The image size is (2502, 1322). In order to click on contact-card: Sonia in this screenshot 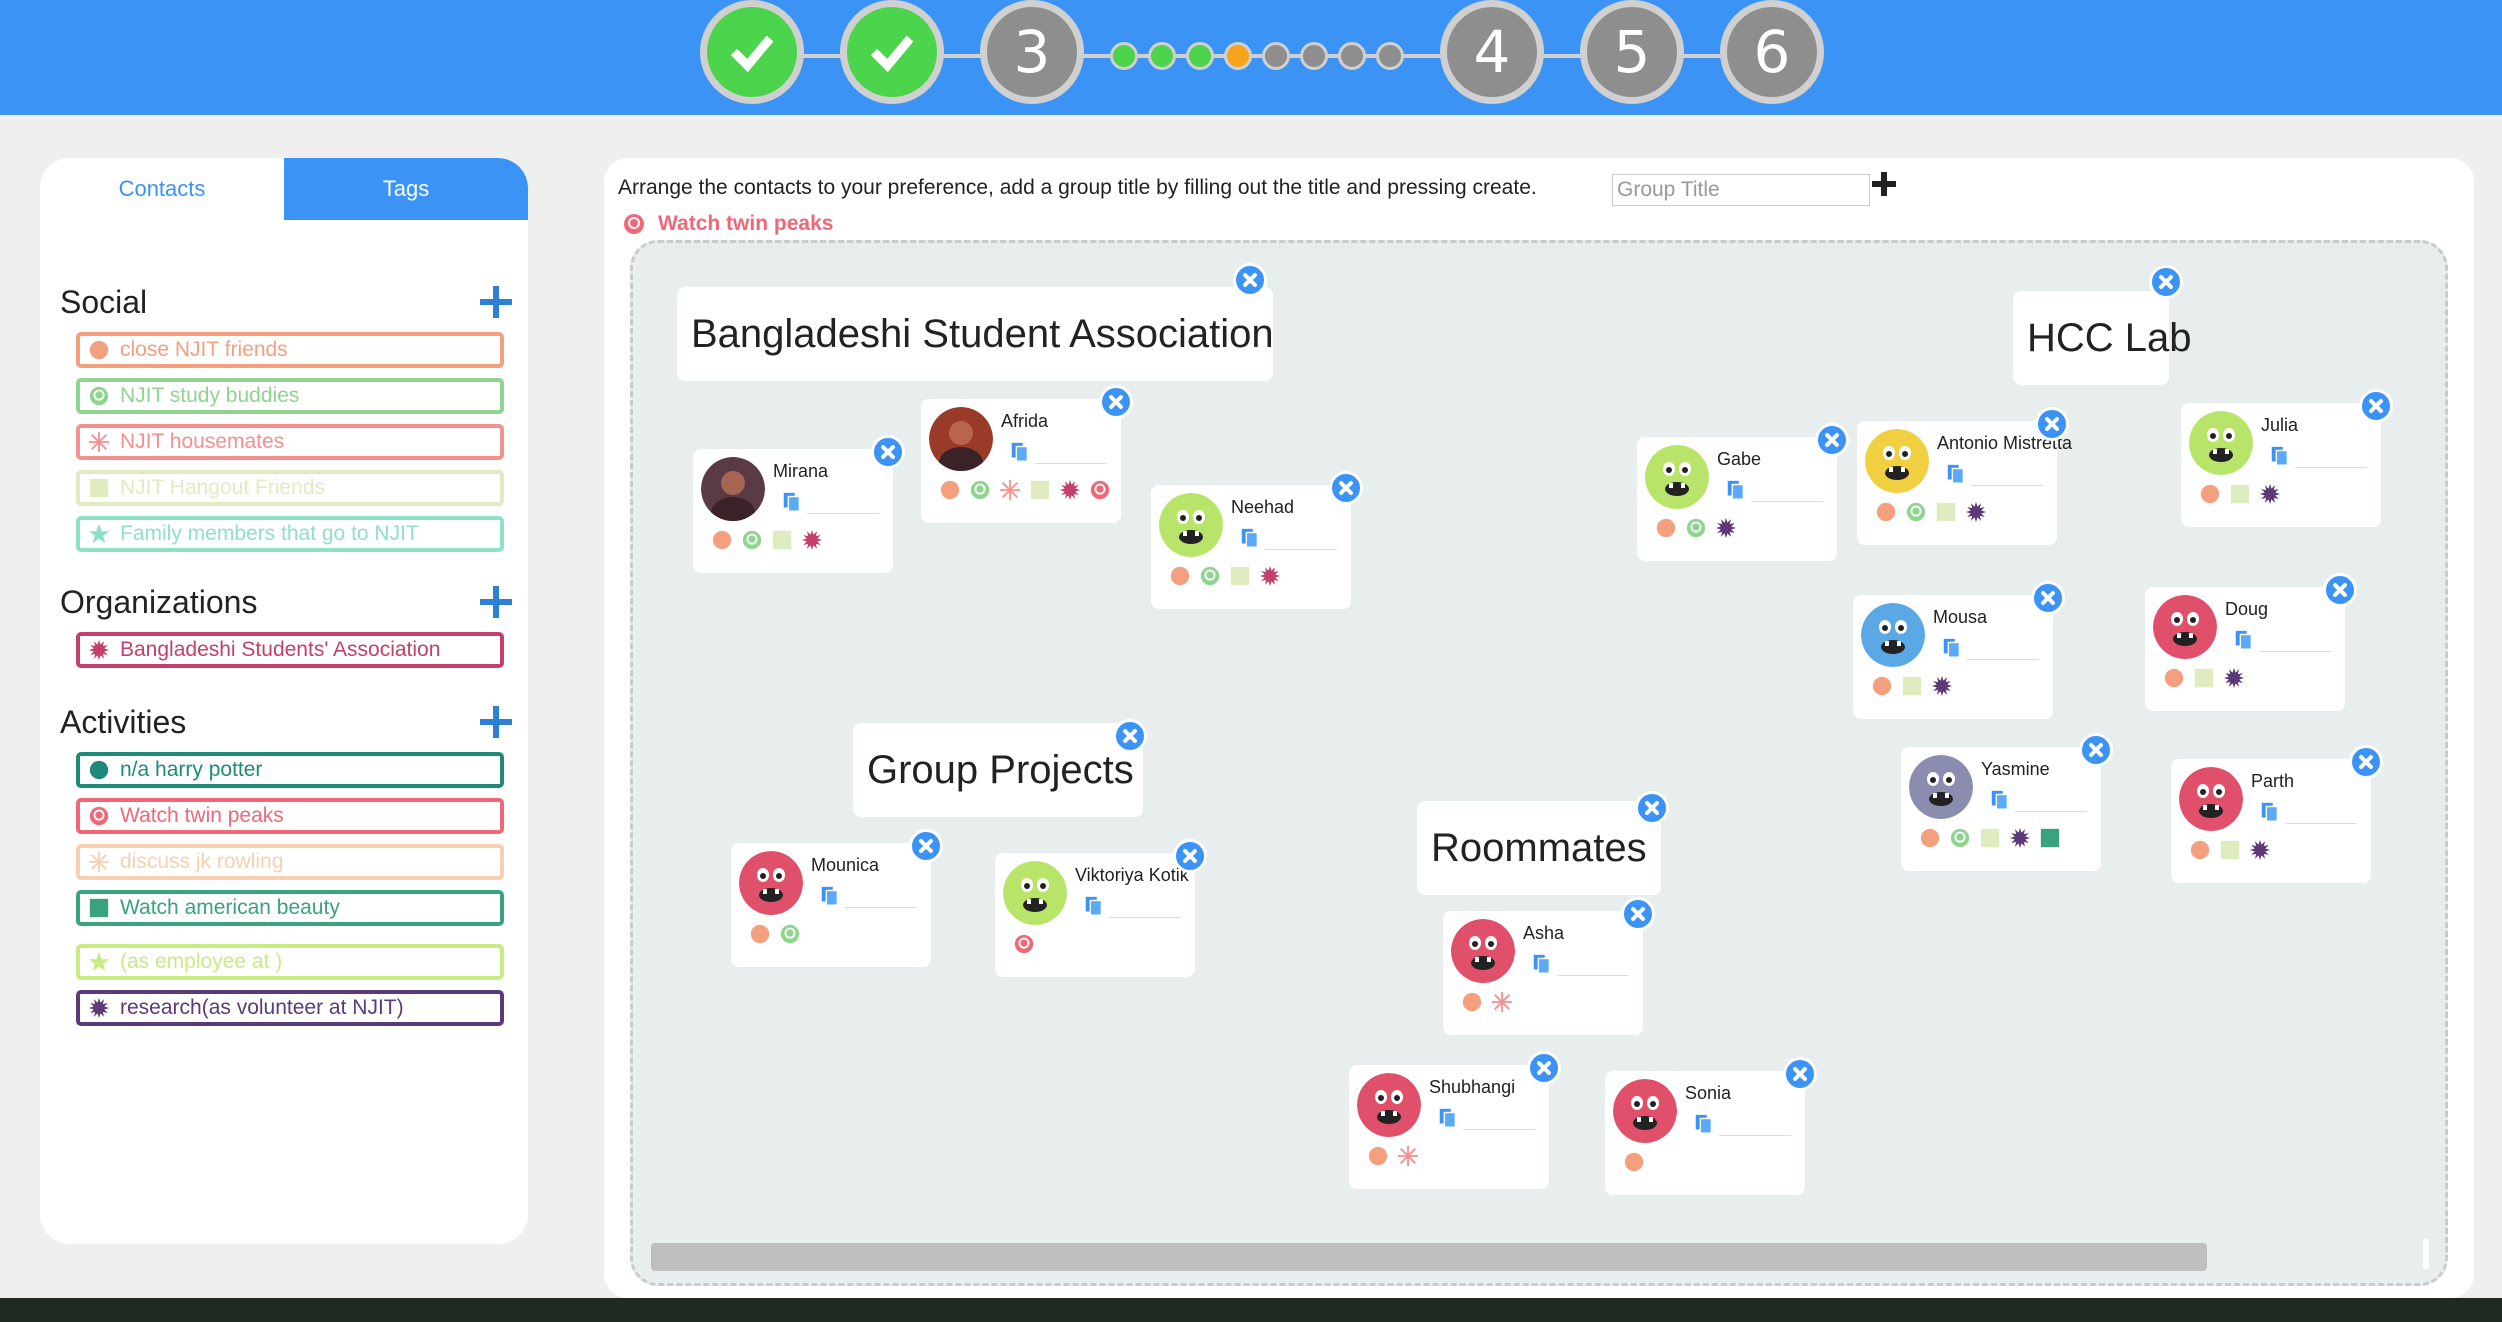, I will do `click(1711, 1126)`.